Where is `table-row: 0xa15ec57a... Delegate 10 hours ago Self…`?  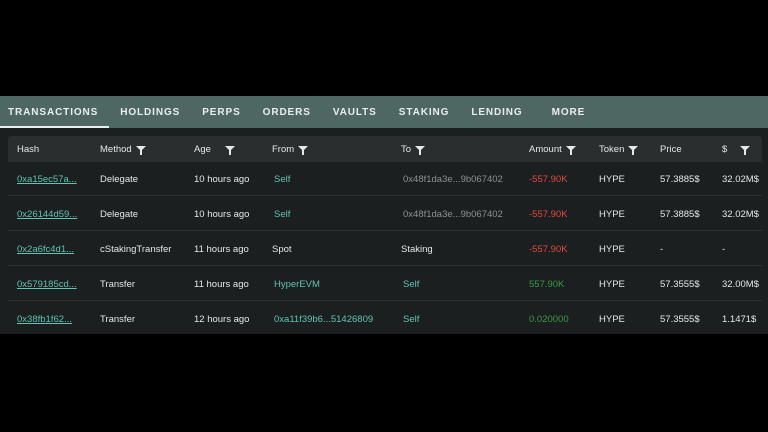
table-row: 0xa15ec57a... Delegate 10 hours ago Self… is located at coordinates (385, 179).